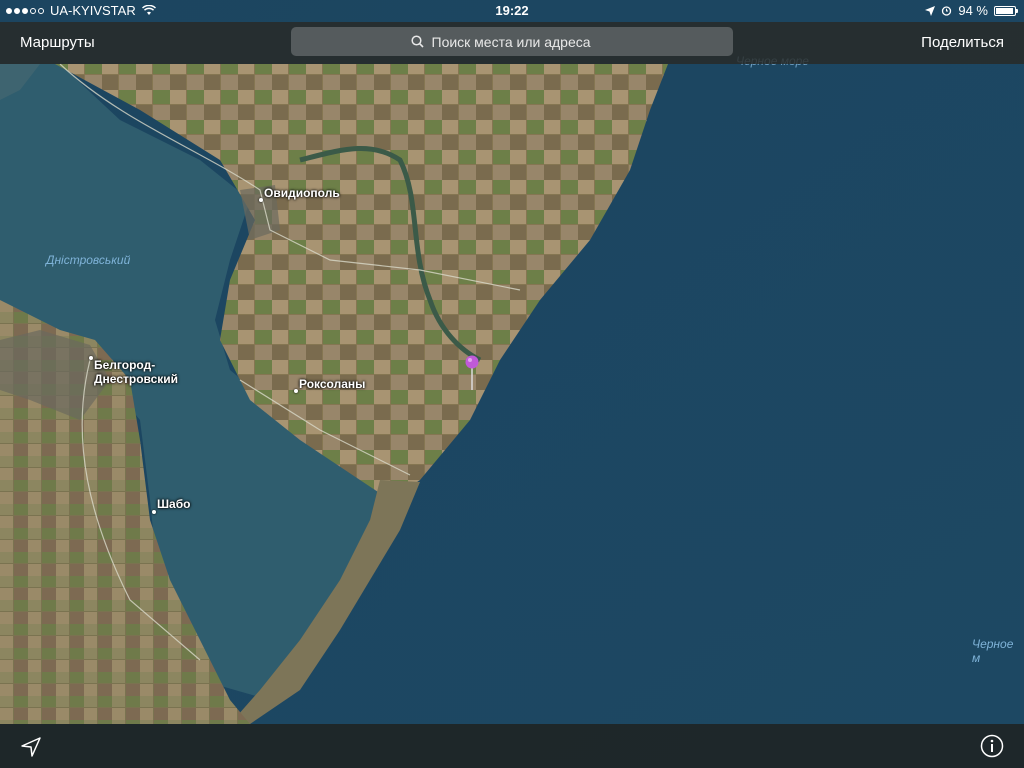 The width and height of the screenshot is (1024, 768). I want to click on bottom-toolbar, so click(512, 746).